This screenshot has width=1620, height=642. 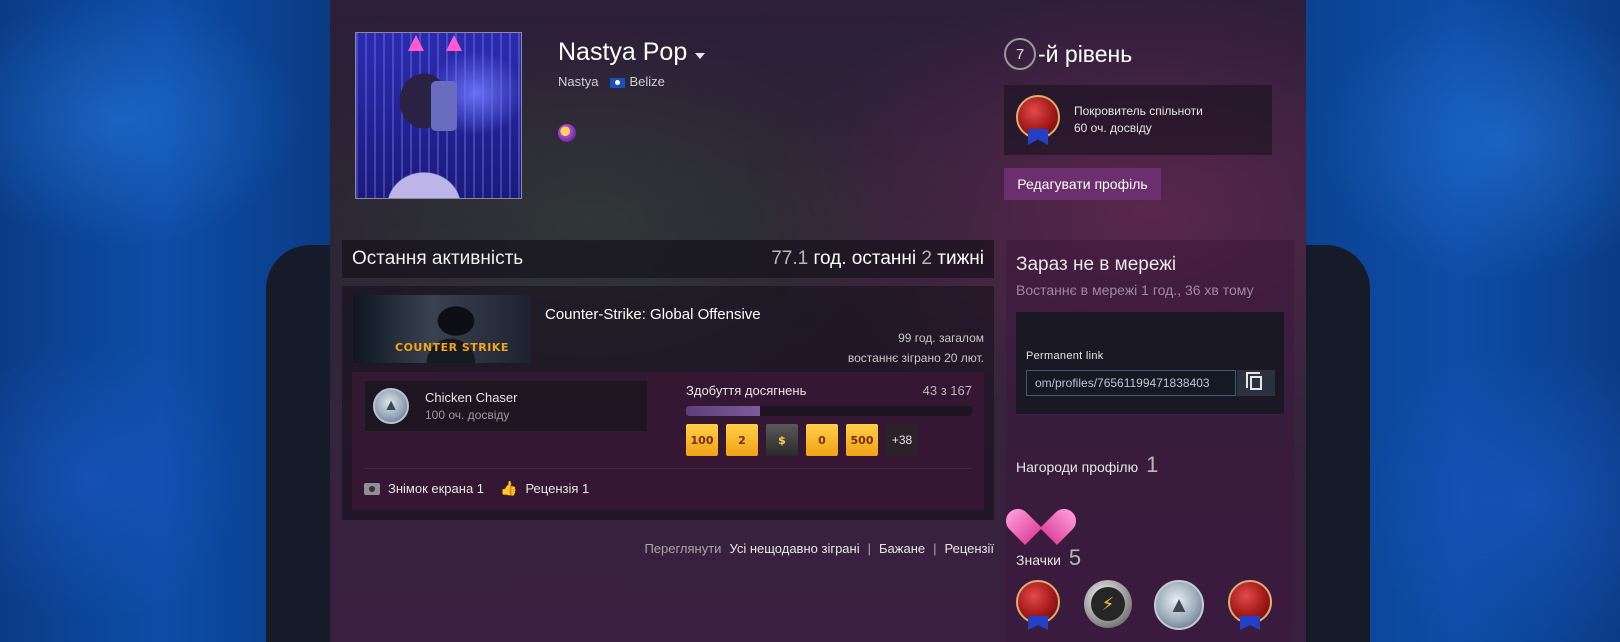 What do you see at coordinates (436, 488) in the screenshot?
I see `screenshots-label: Знімок екрана 1` at bounding box center [436, 488].